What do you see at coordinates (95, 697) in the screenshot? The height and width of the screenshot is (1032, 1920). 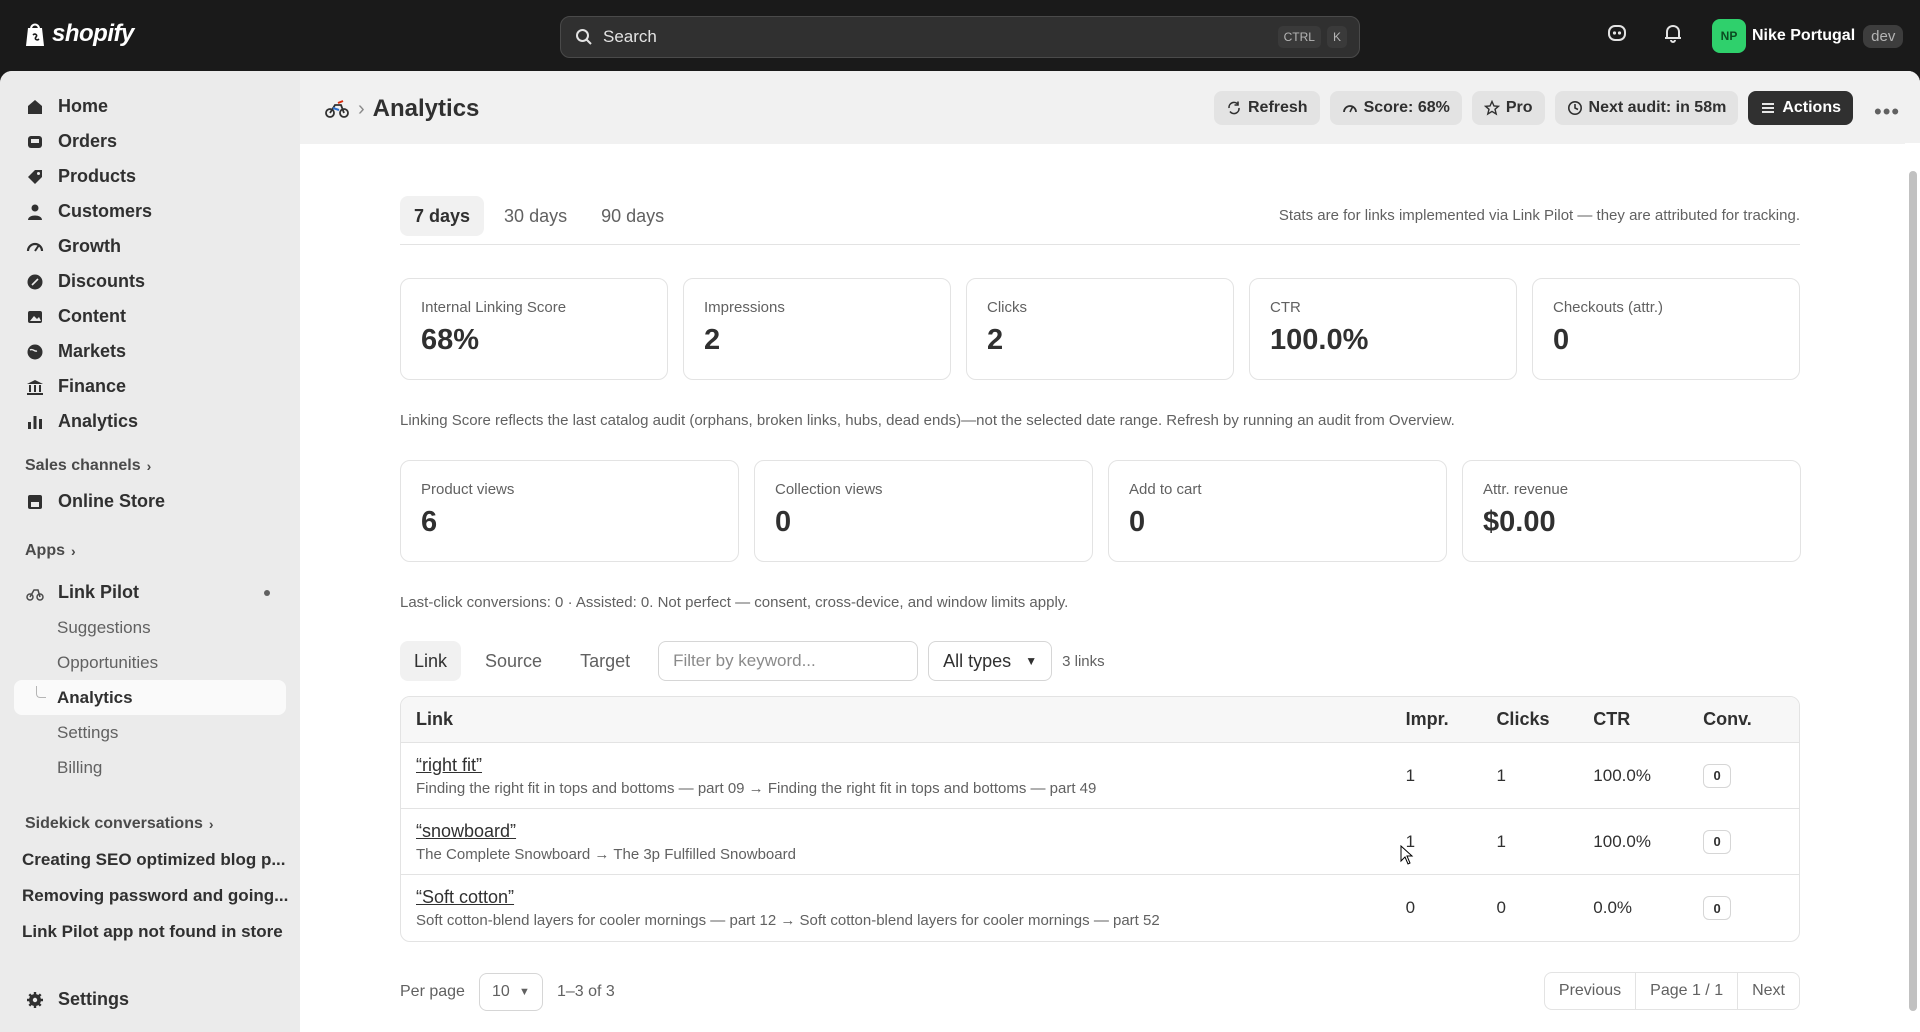 I see `sidebar-sub-label: Analytics` at bounding box center [95, 697].